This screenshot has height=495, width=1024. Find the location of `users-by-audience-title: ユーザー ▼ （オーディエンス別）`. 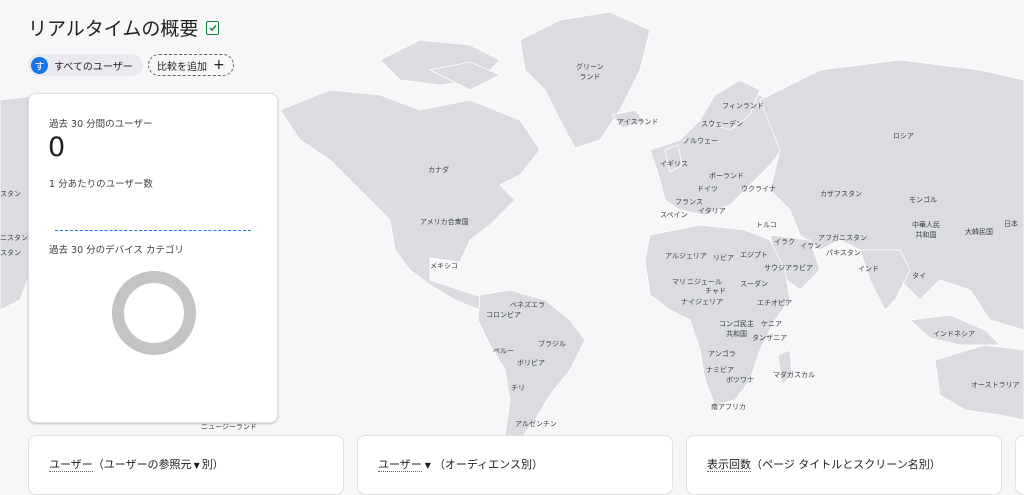

users-by-audience-title: ユーザー ▼ （オーディエンス別） is located at coordinates (460, 464).